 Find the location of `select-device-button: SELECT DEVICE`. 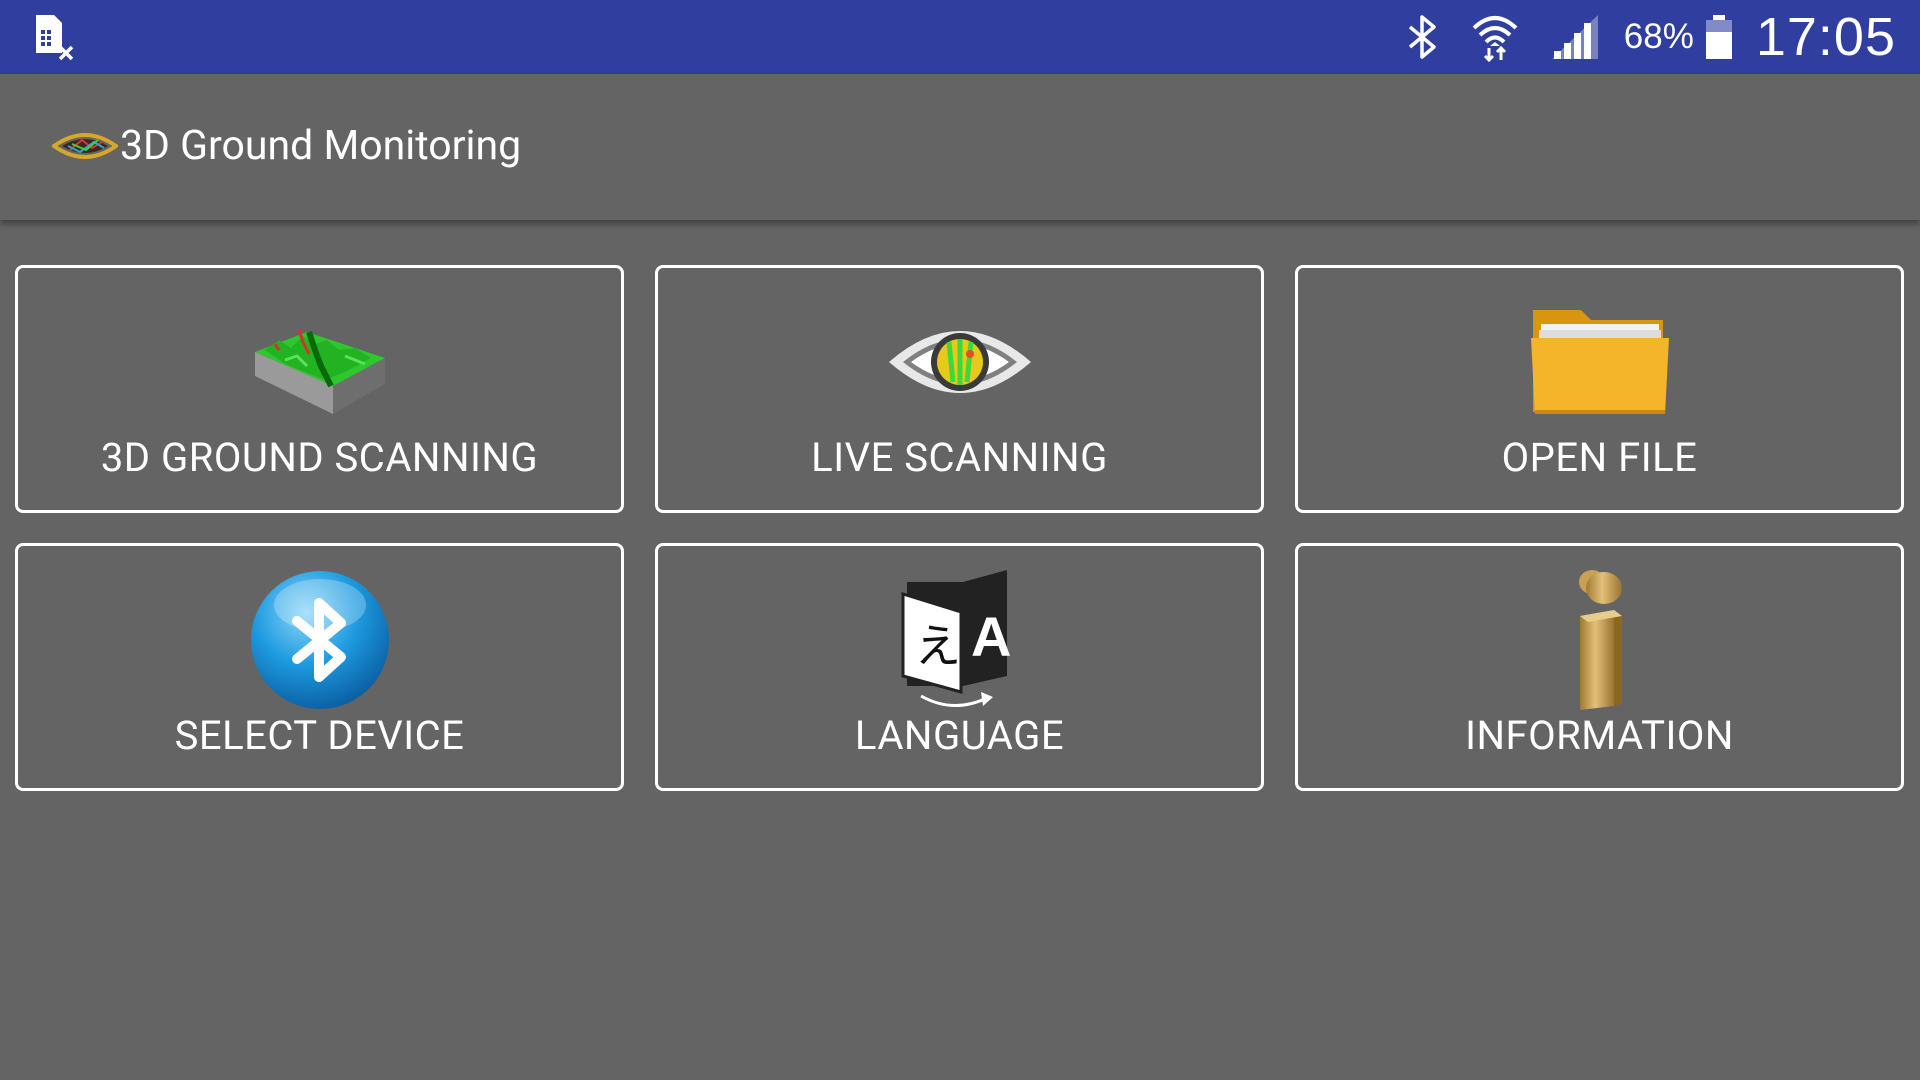

select-device-button: SELECT DEVICE is located at coordinates (319, 667).